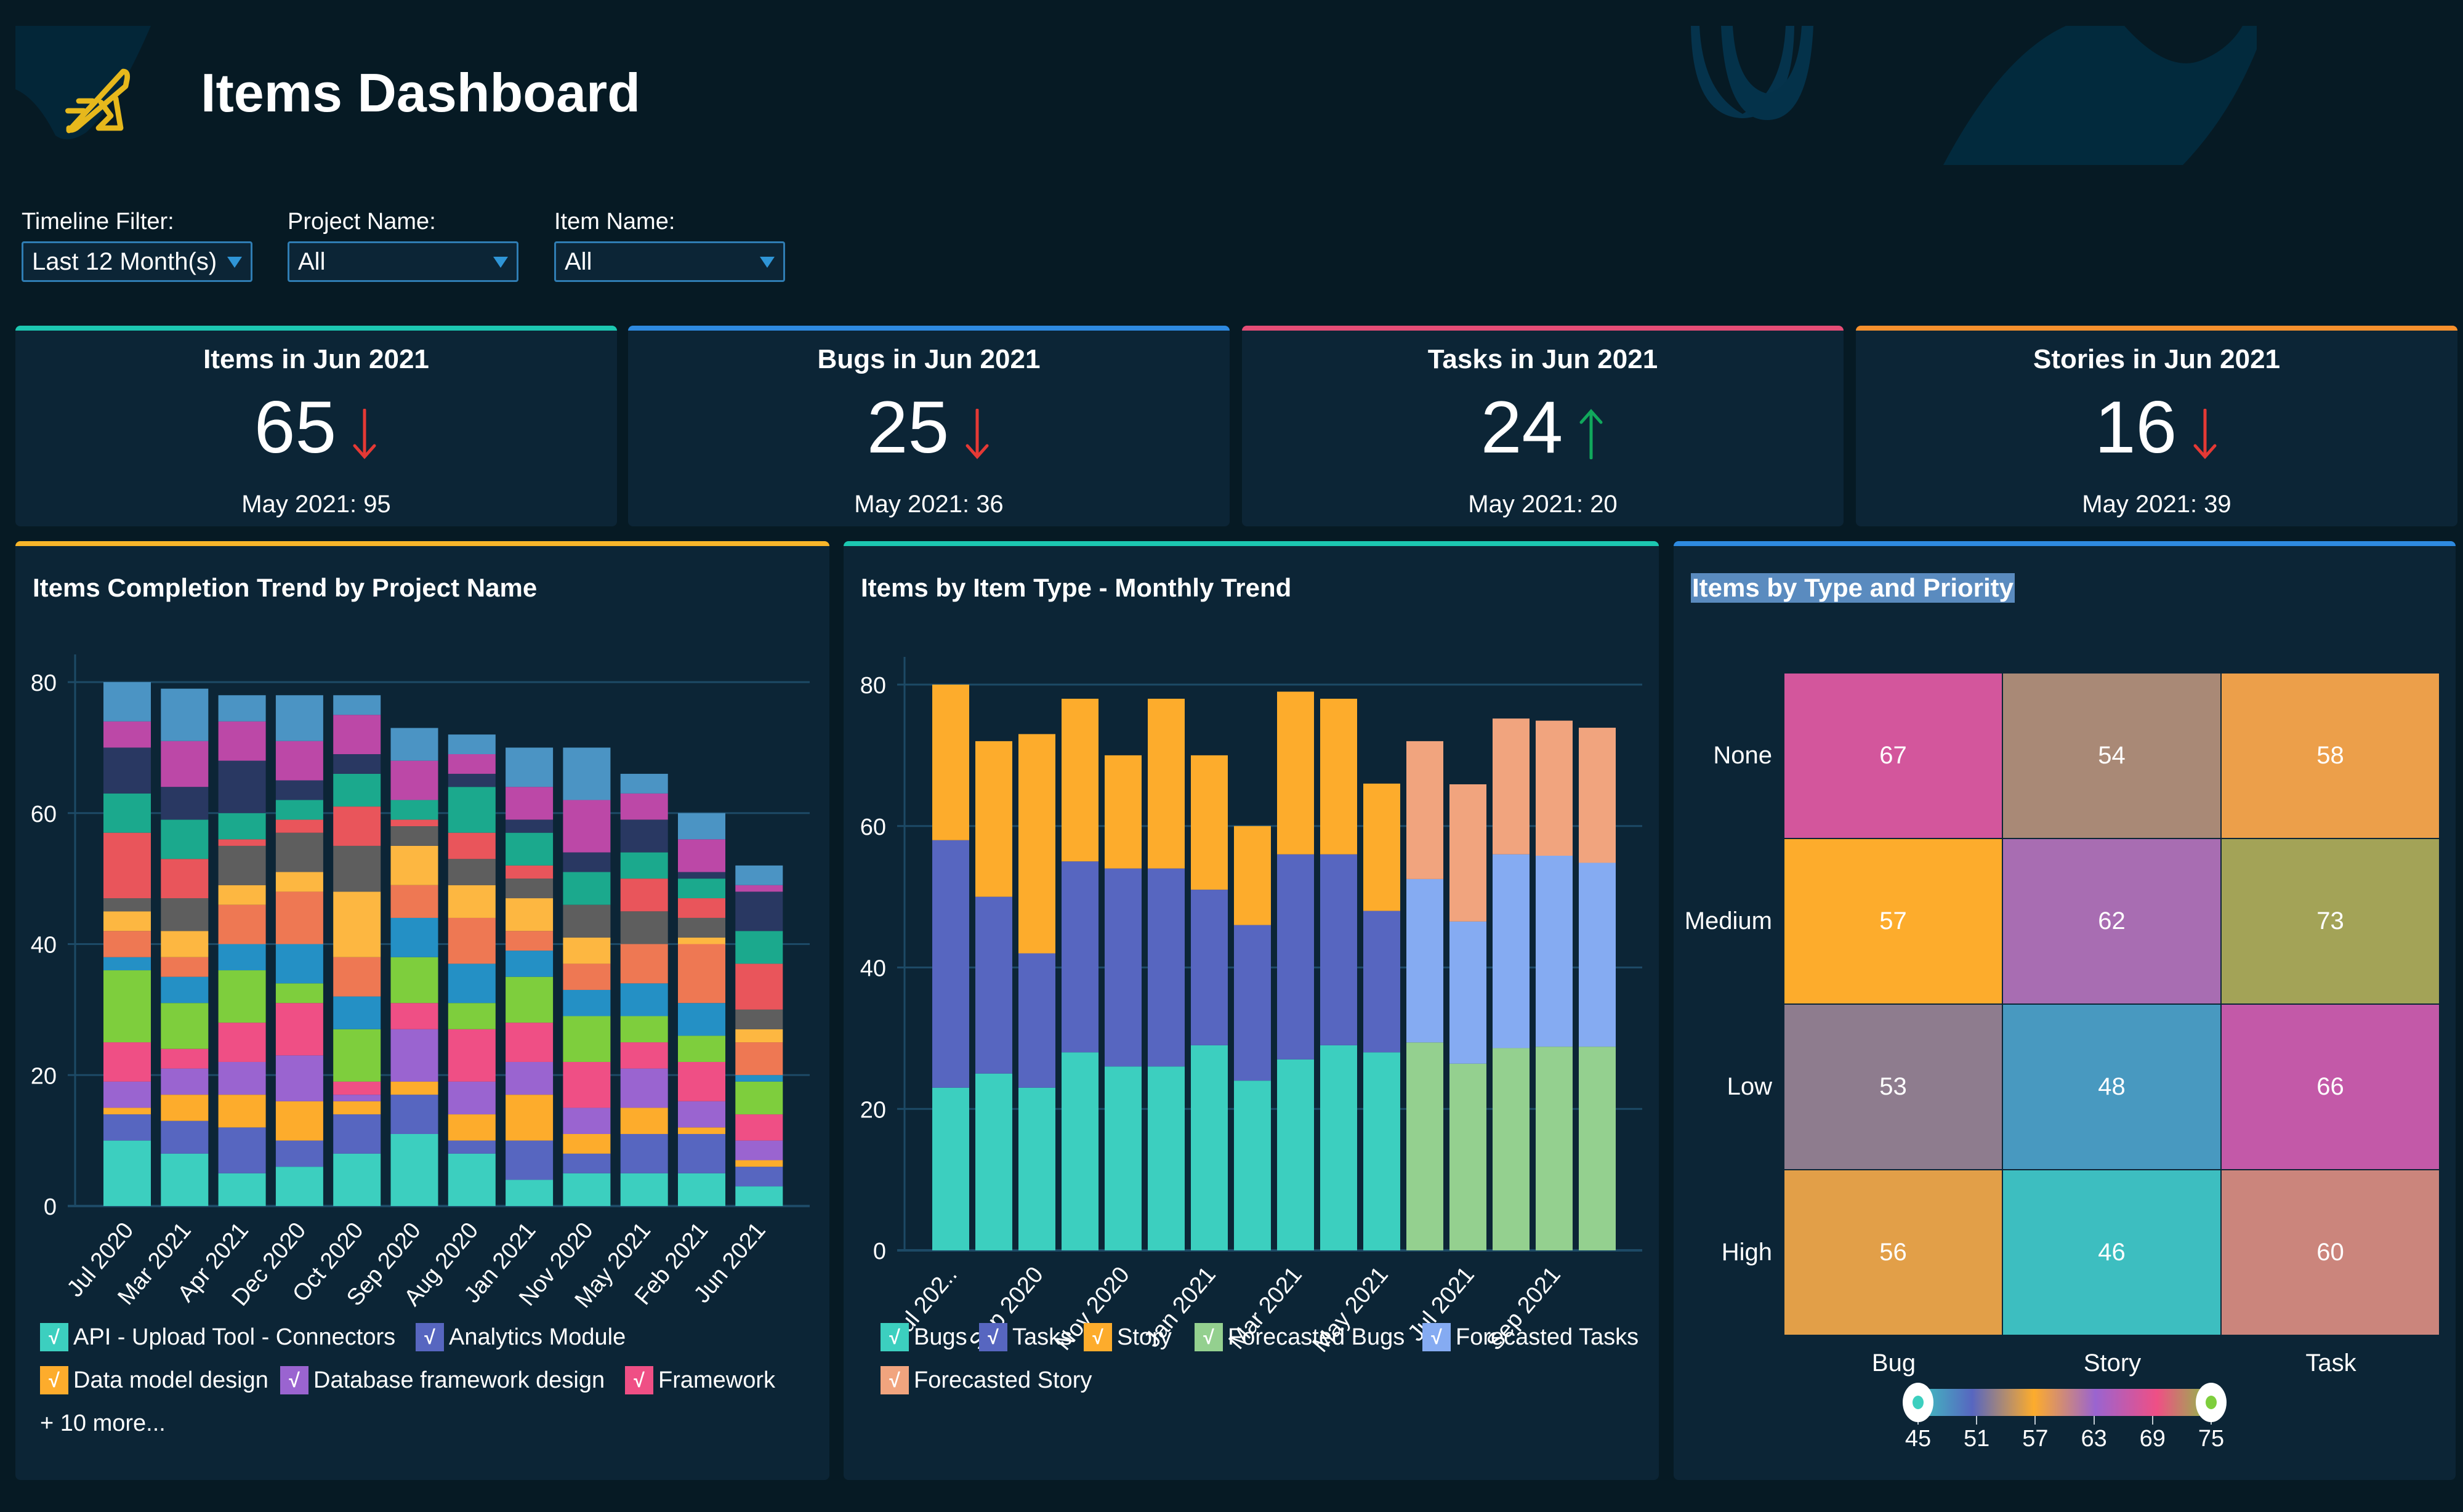 The width and height of the screenshot is (2463, 1512). What do you see at coordinates (2111, 756) in the screenshot?
I see `heatmap-cell: 54` at bounding box center [2111, 756].